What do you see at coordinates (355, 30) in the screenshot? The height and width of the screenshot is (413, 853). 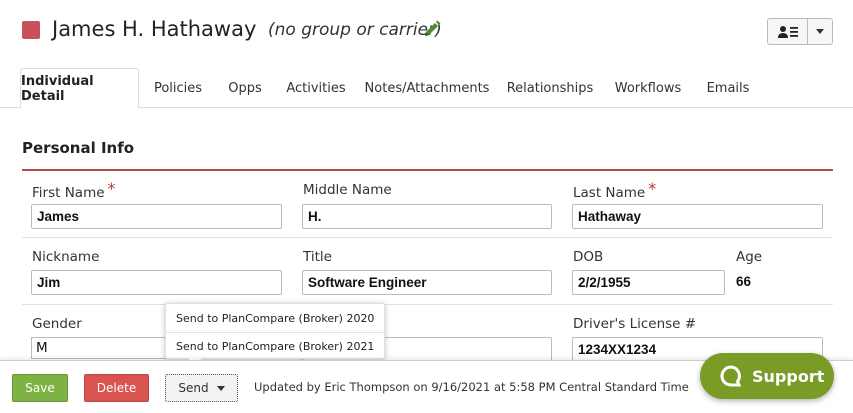 I see `group-carrier-text: (no group or carrier)` at bounding box center [355, 30].